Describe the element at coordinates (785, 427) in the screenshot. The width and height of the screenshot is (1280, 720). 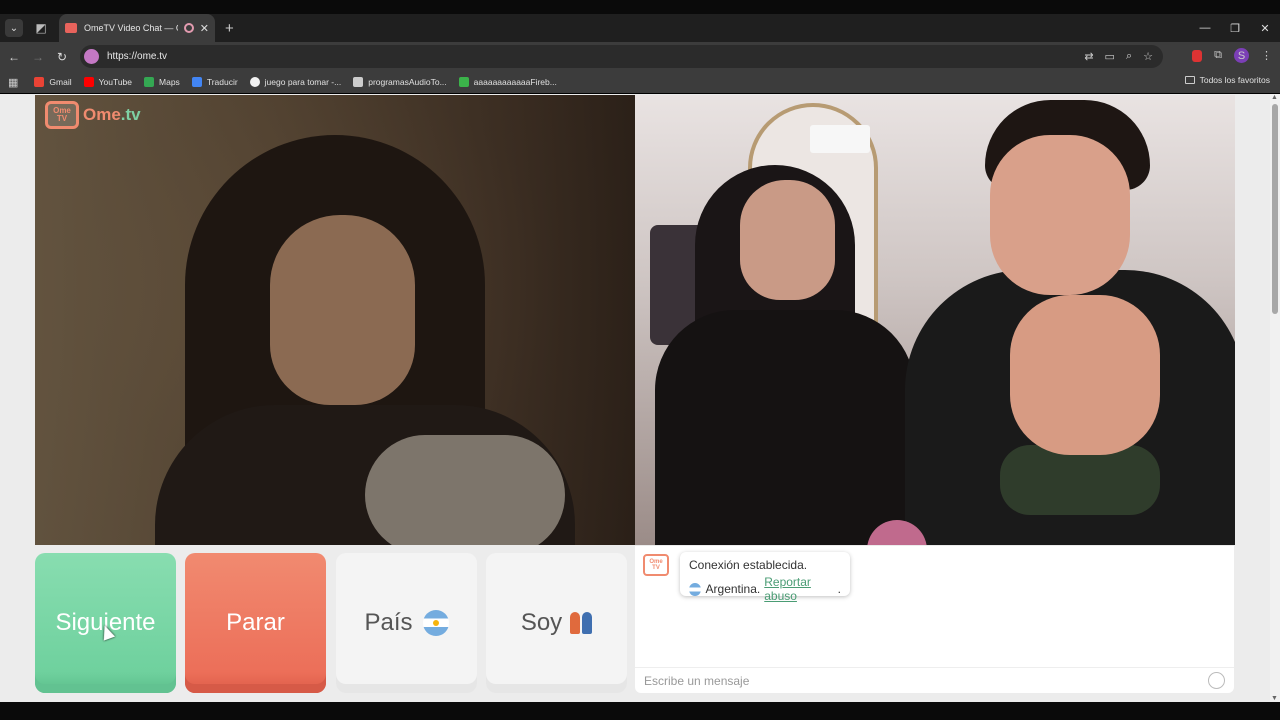
I see `person1-body` at that location.